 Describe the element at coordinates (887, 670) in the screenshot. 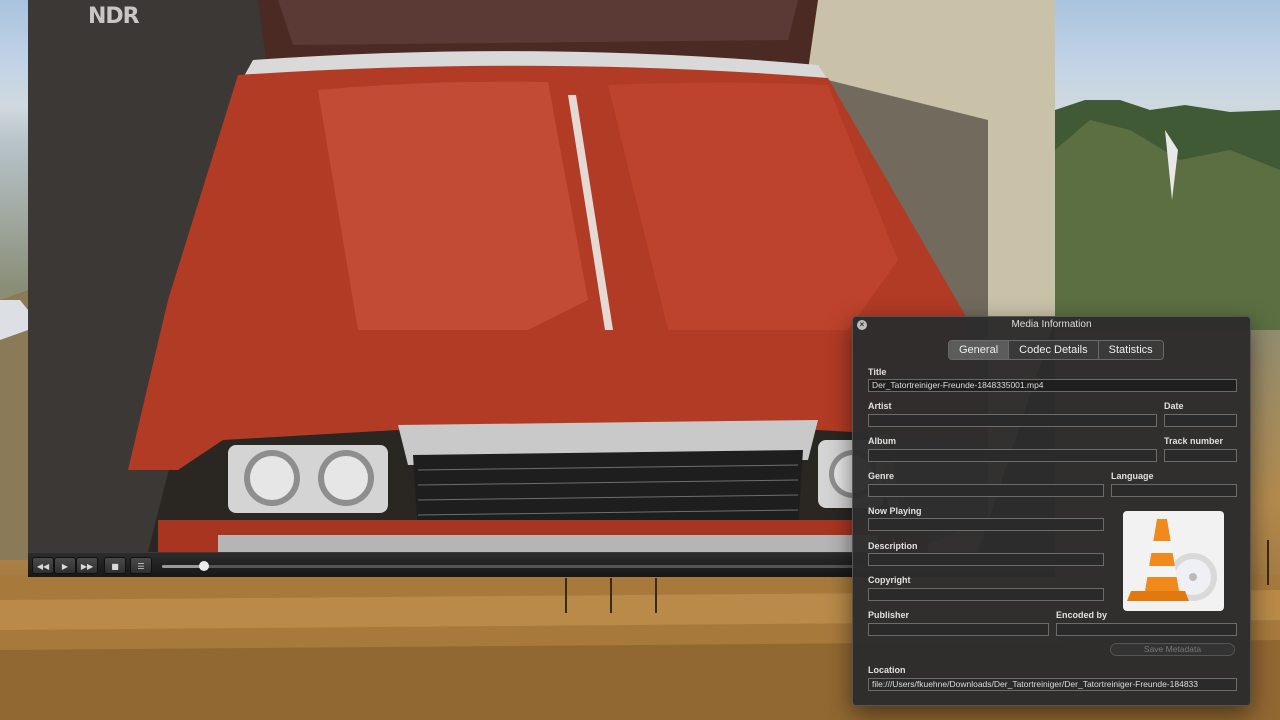

I see `location-label: Location` at that location.